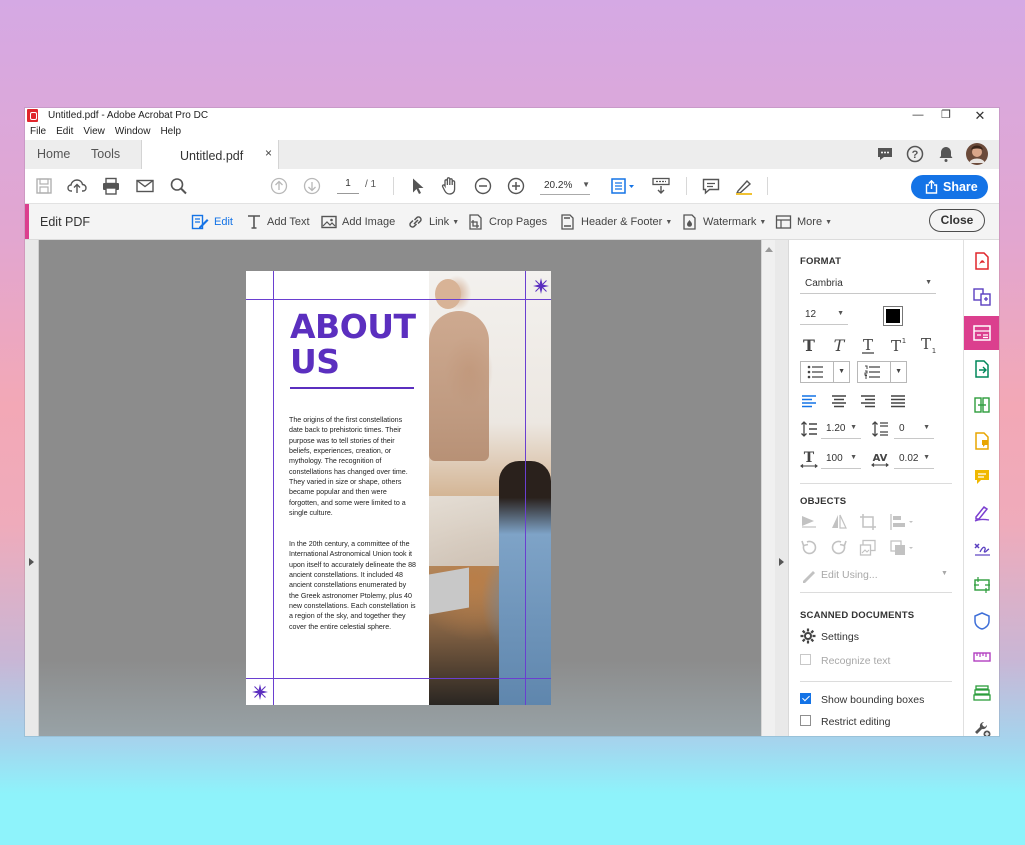  I want to click on italic-text-icon: T, so click(839, 345).